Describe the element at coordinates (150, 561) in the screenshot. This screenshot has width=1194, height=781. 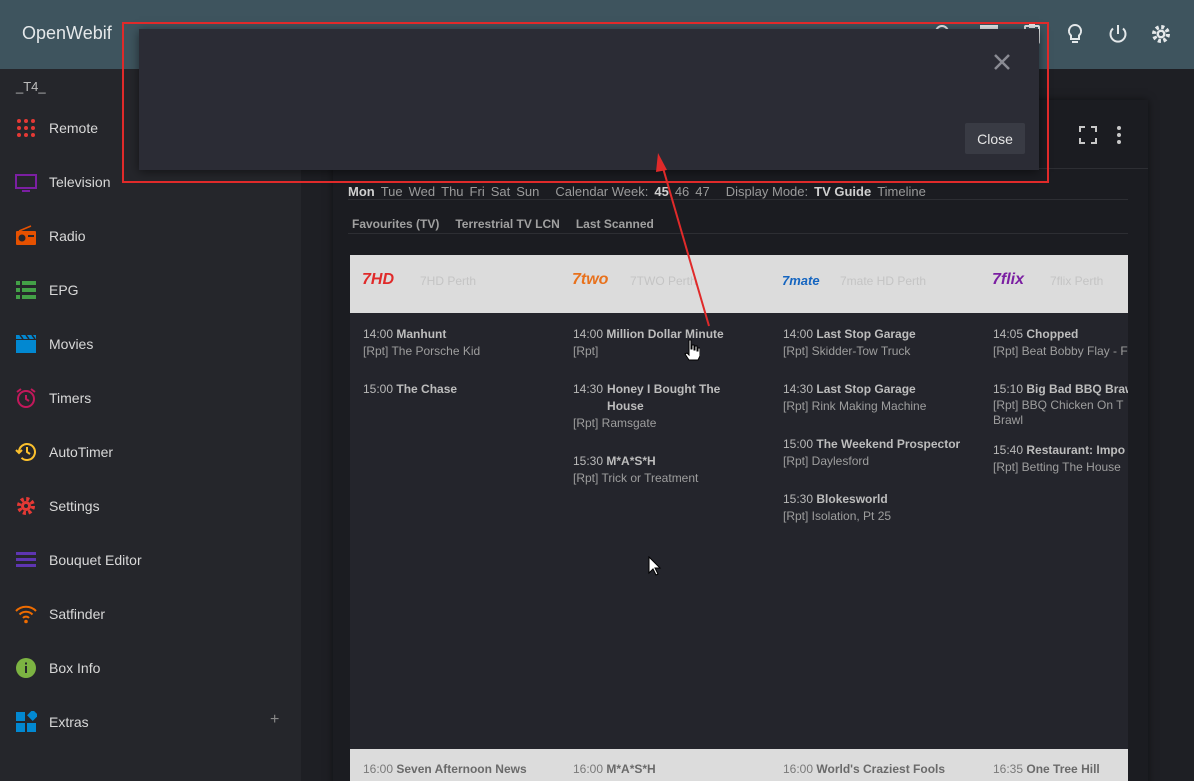
I see `sidebar-item-bouquet-editor: Bouquet Editor` at that location.